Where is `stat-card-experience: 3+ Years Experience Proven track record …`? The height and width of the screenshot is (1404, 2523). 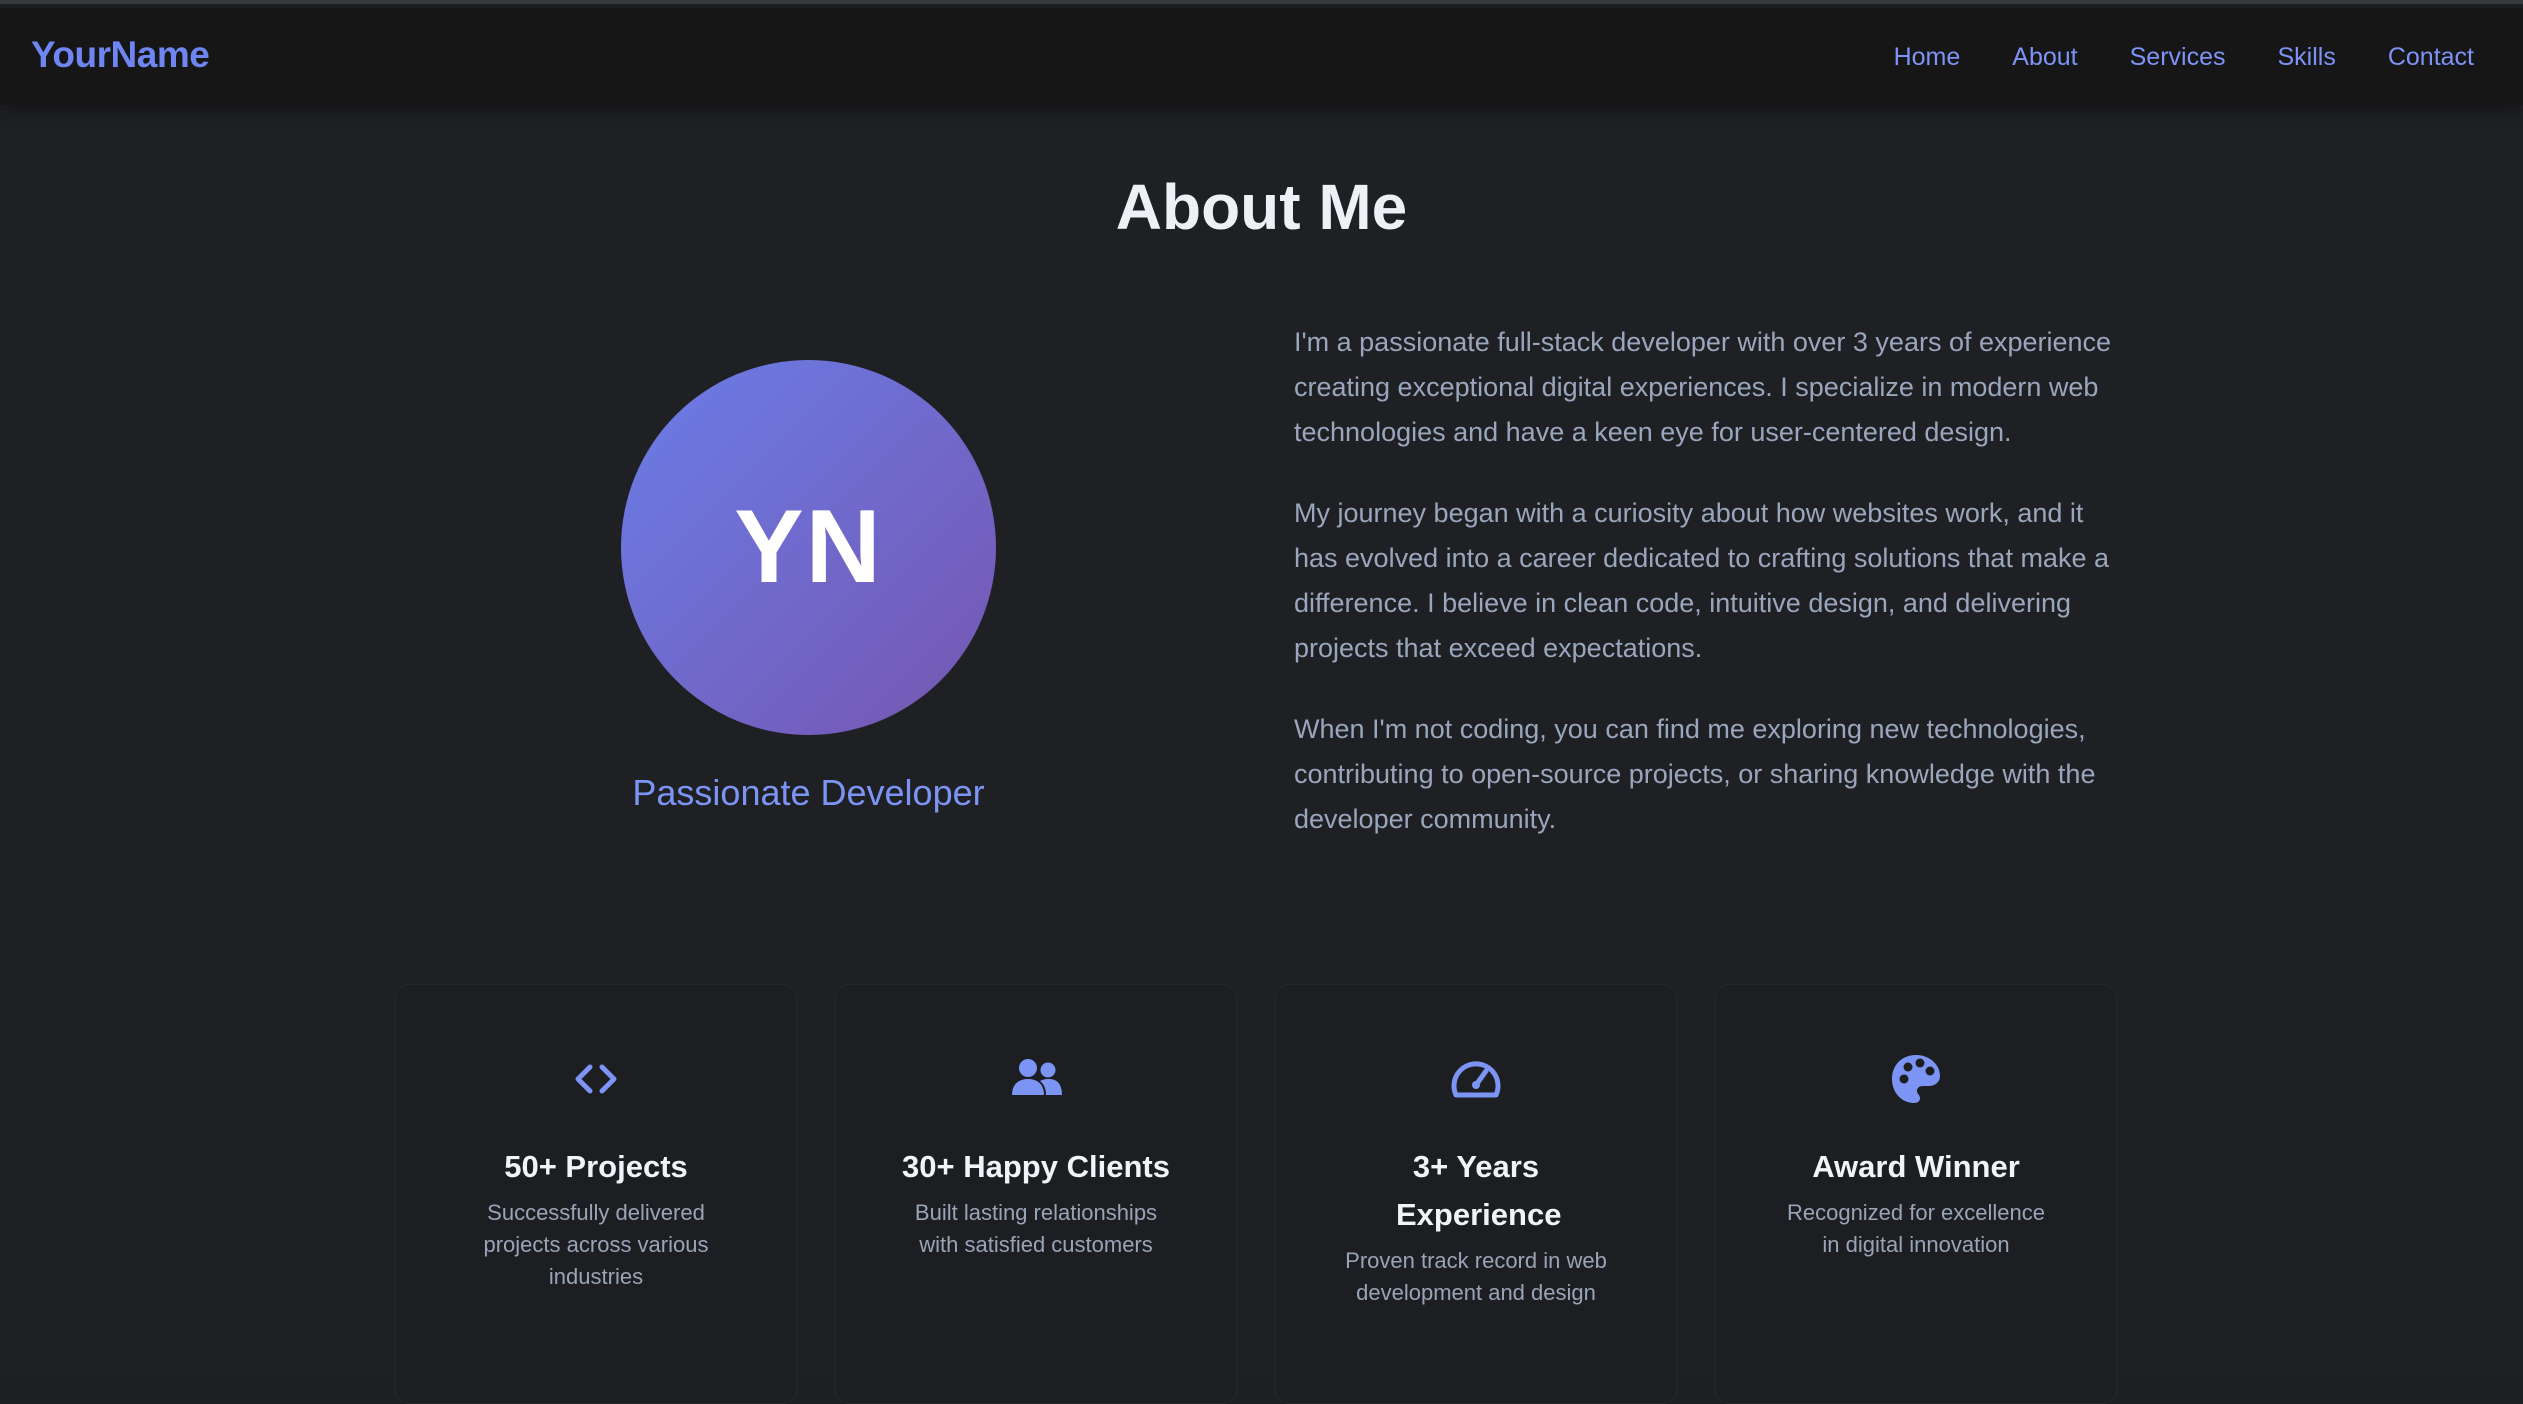
stat-card-experience: 3+ Years Experience Proven track record … is located at coordinates (1476, 1194).